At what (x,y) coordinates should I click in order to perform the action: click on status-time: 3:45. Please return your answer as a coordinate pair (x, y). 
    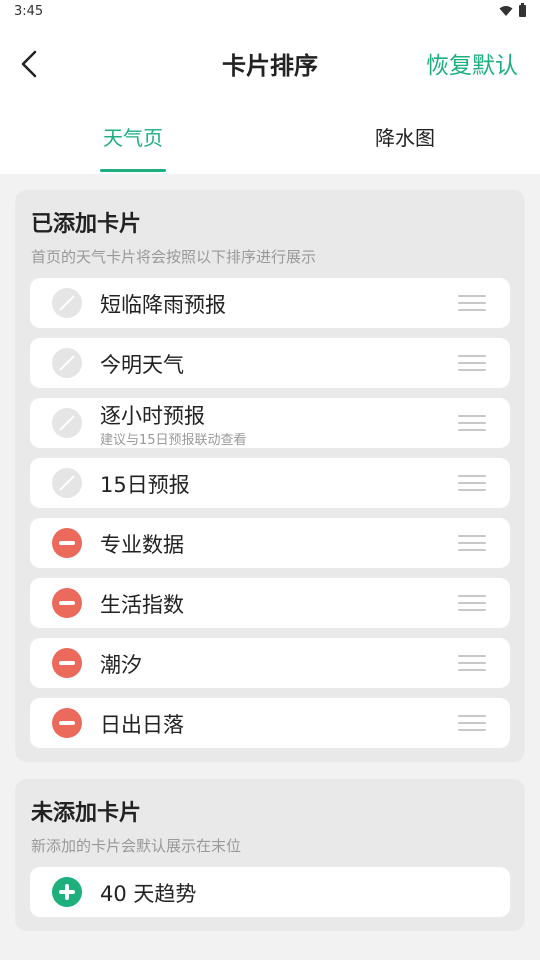
    Looking at the image, I should click on (29, 11).